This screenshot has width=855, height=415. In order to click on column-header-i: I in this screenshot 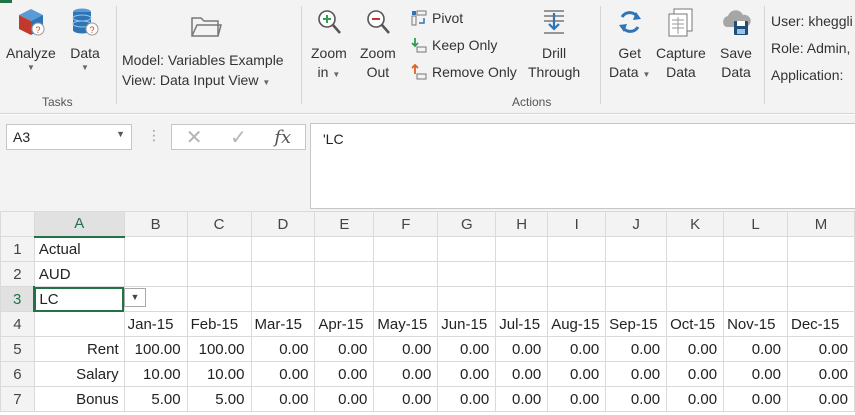, I will do `click(577, 224)`.